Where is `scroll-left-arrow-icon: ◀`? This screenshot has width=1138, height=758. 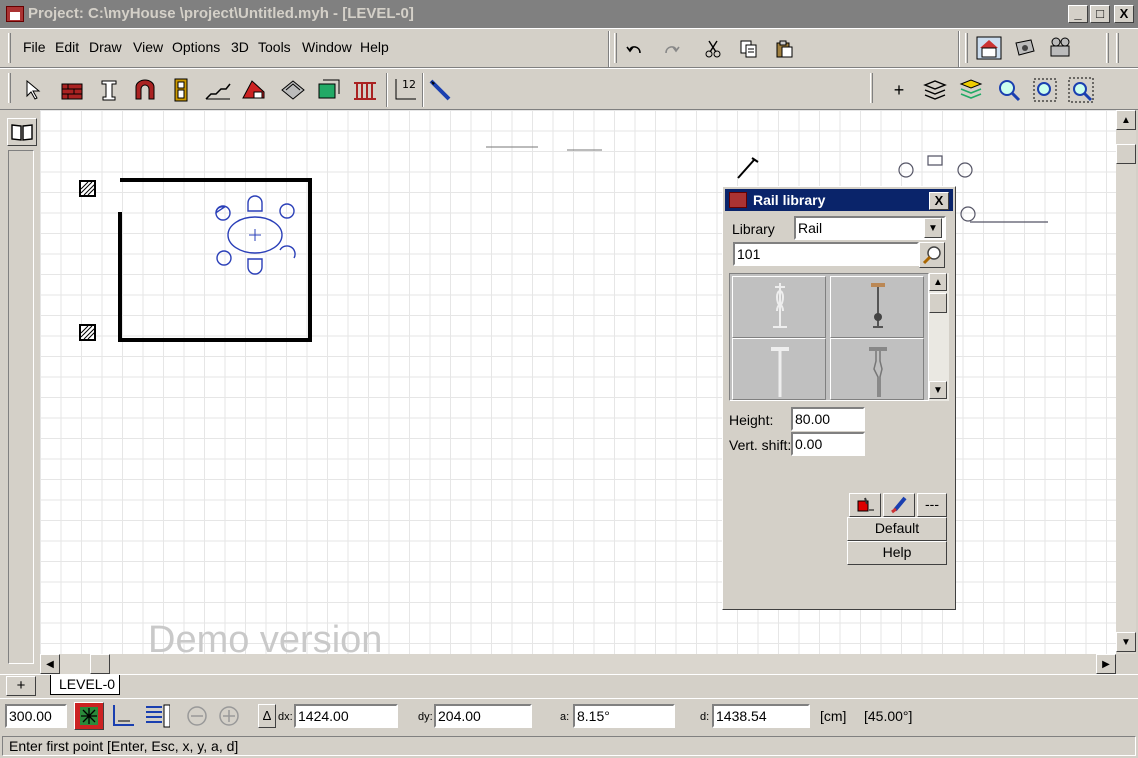 scroll-left-arrow-icon: ◀ is located at coordinates (50, 664).